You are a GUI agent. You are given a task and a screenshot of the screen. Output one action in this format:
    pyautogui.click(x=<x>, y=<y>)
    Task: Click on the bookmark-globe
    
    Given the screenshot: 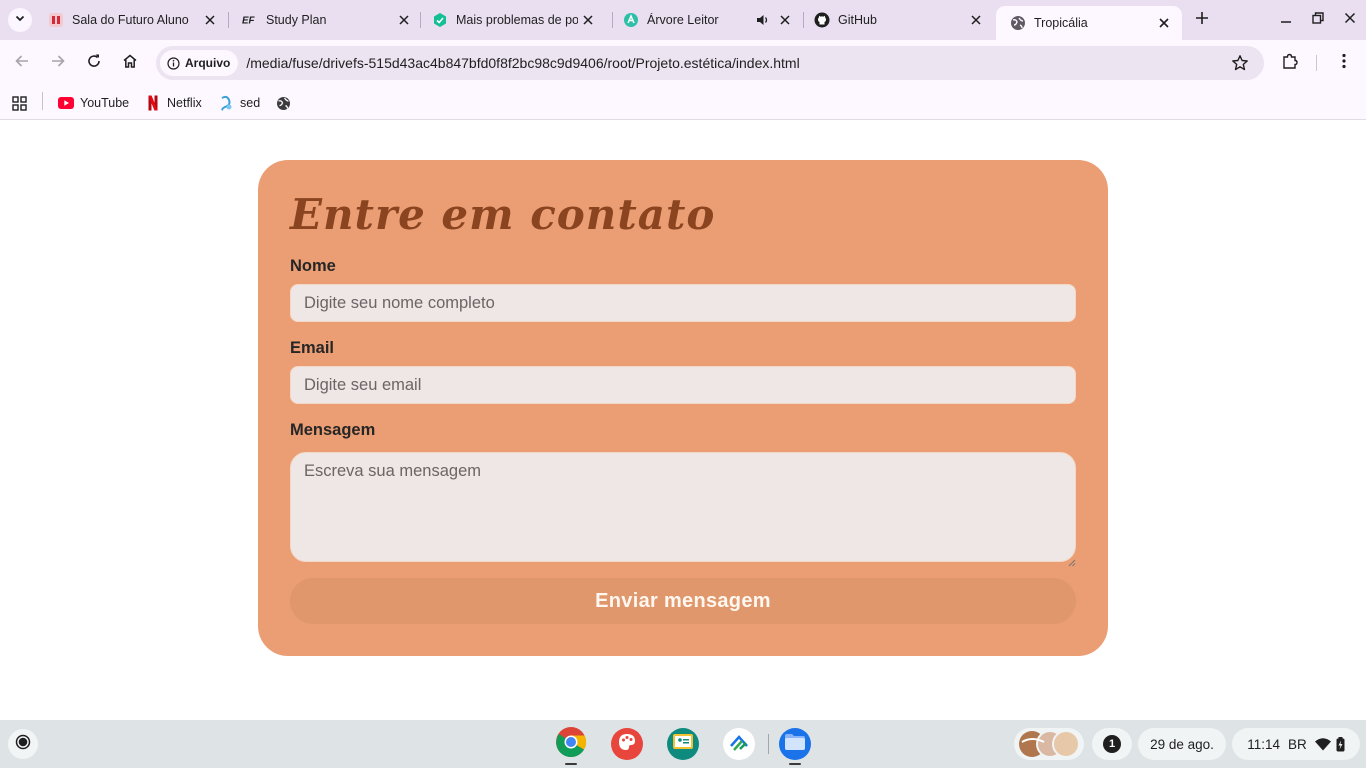 What is the action you would take?
    pyautogui.click(x=286, y=103)
    